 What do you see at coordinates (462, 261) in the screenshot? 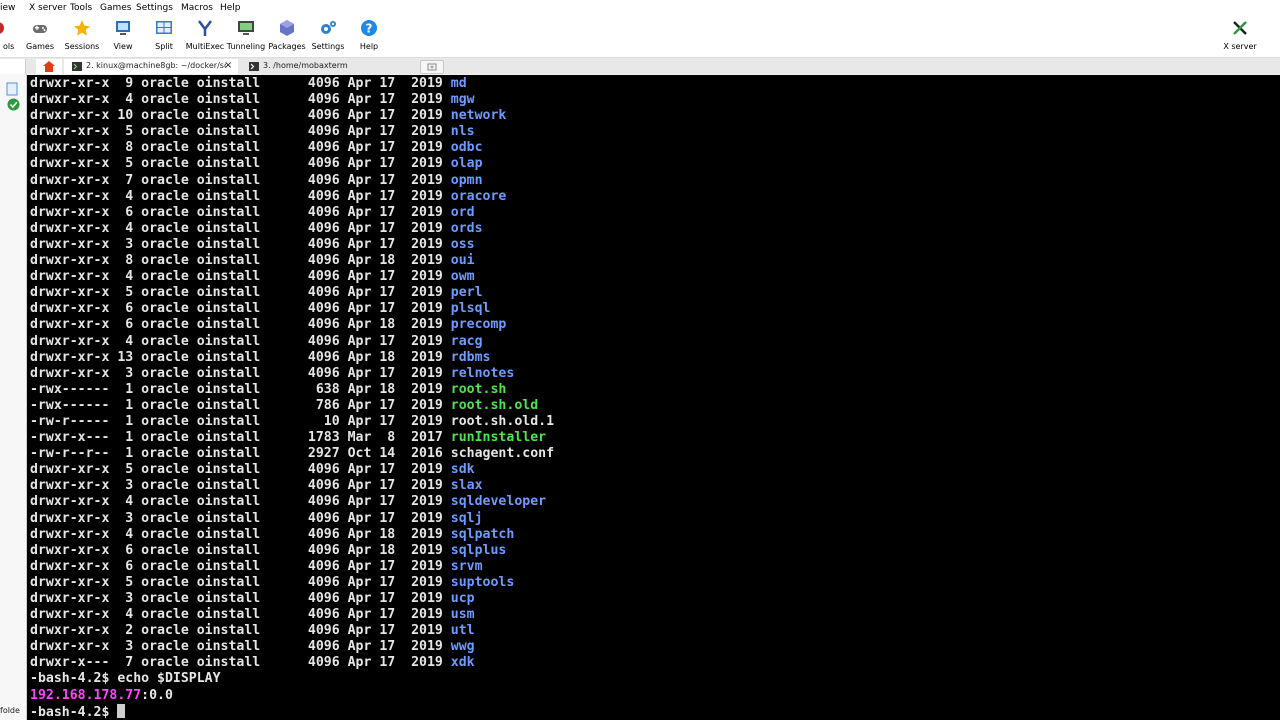
I see `file-name: oui` at bounding box center [462, 261].